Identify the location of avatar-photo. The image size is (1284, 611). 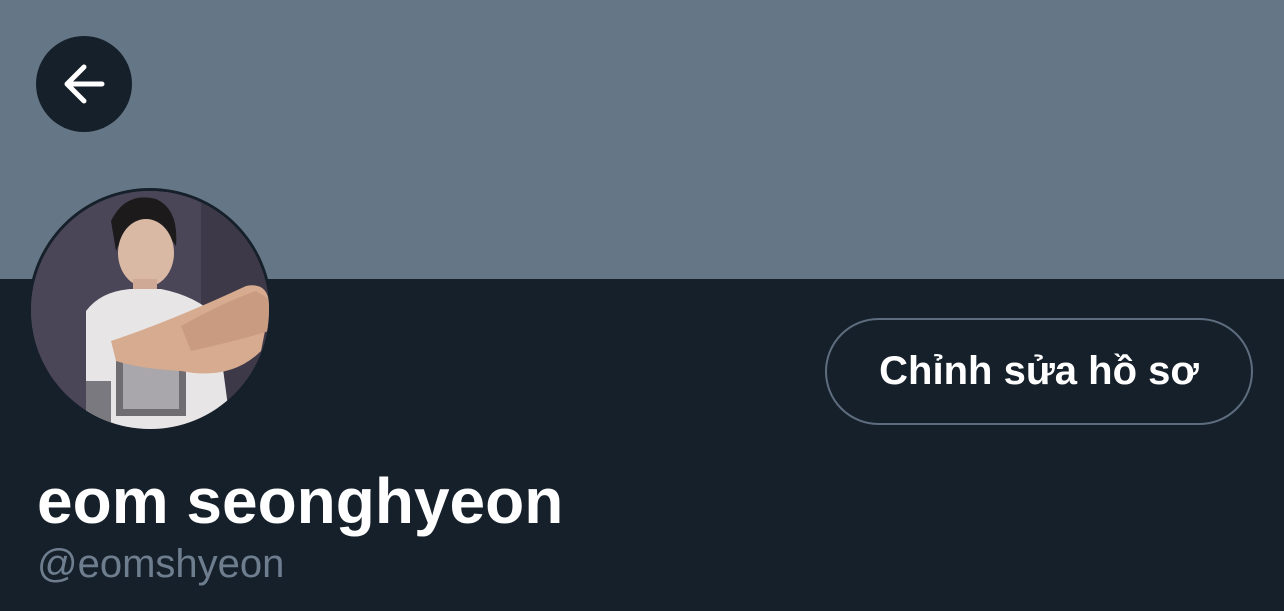
(150, 310).